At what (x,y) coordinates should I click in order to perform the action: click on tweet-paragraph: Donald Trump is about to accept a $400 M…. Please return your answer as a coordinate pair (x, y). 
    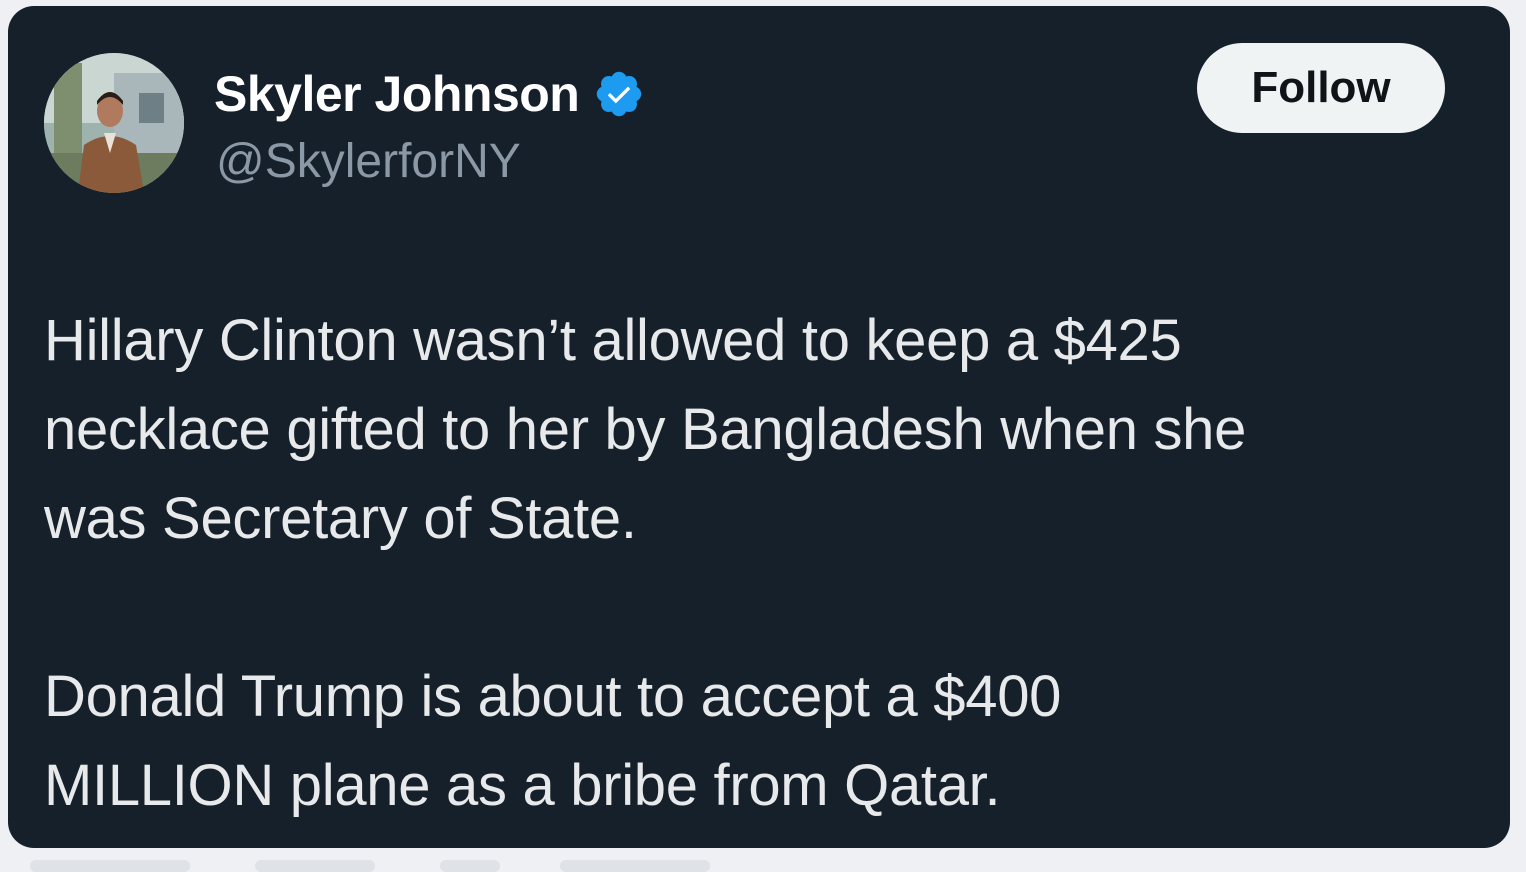
    Looking at the image, I should click on (553, 741).